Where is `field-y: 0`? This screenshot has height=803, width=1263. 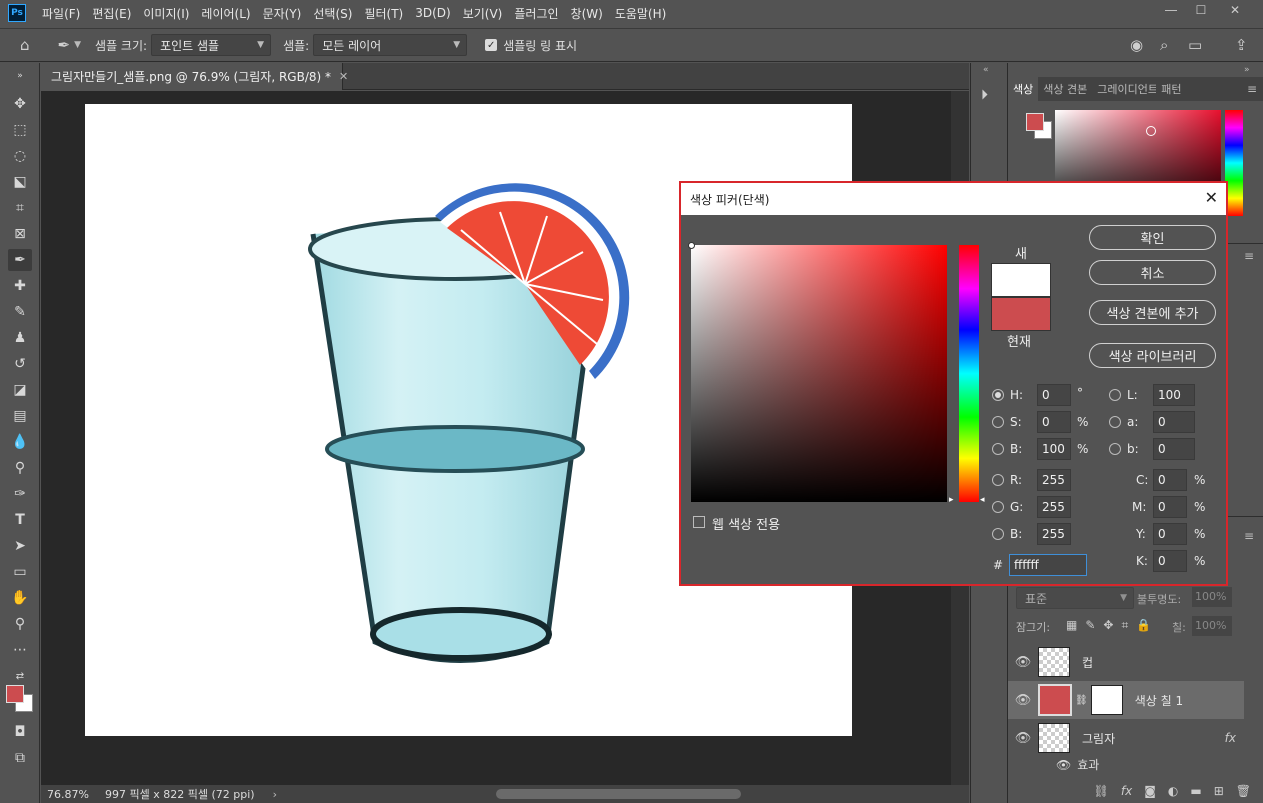 field-y: 0 is located at coordinates (1170, 534).